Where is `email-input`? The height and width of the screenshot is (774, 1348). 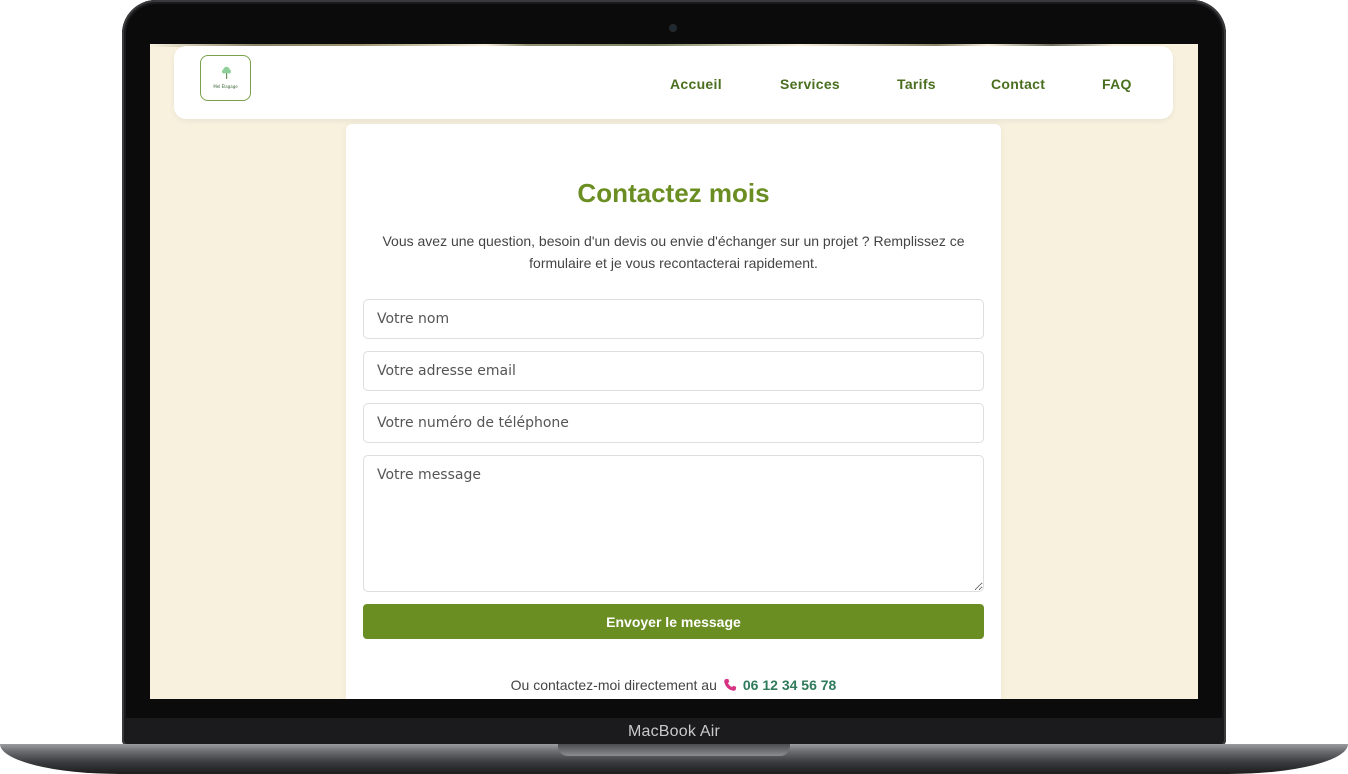 email-input is located at coordinates (673, 371).